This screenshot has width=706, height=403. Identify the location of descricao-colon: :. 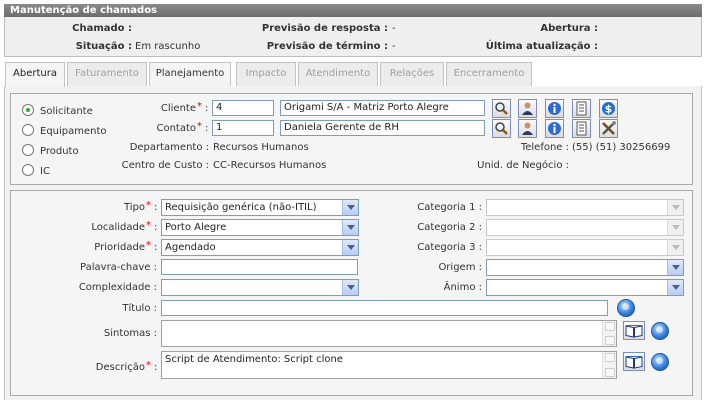
(156, 367).